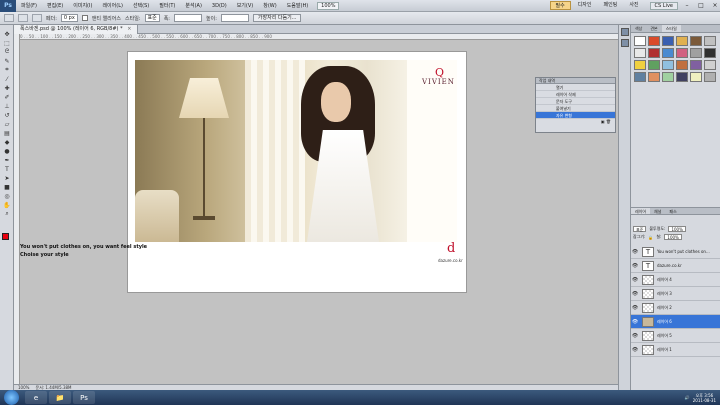 This screenshot has width=720, height=405. Describe the element at coordinates (675, 280) in the screenshot. I see `layer-row: 👁 레이어 4` at that location.